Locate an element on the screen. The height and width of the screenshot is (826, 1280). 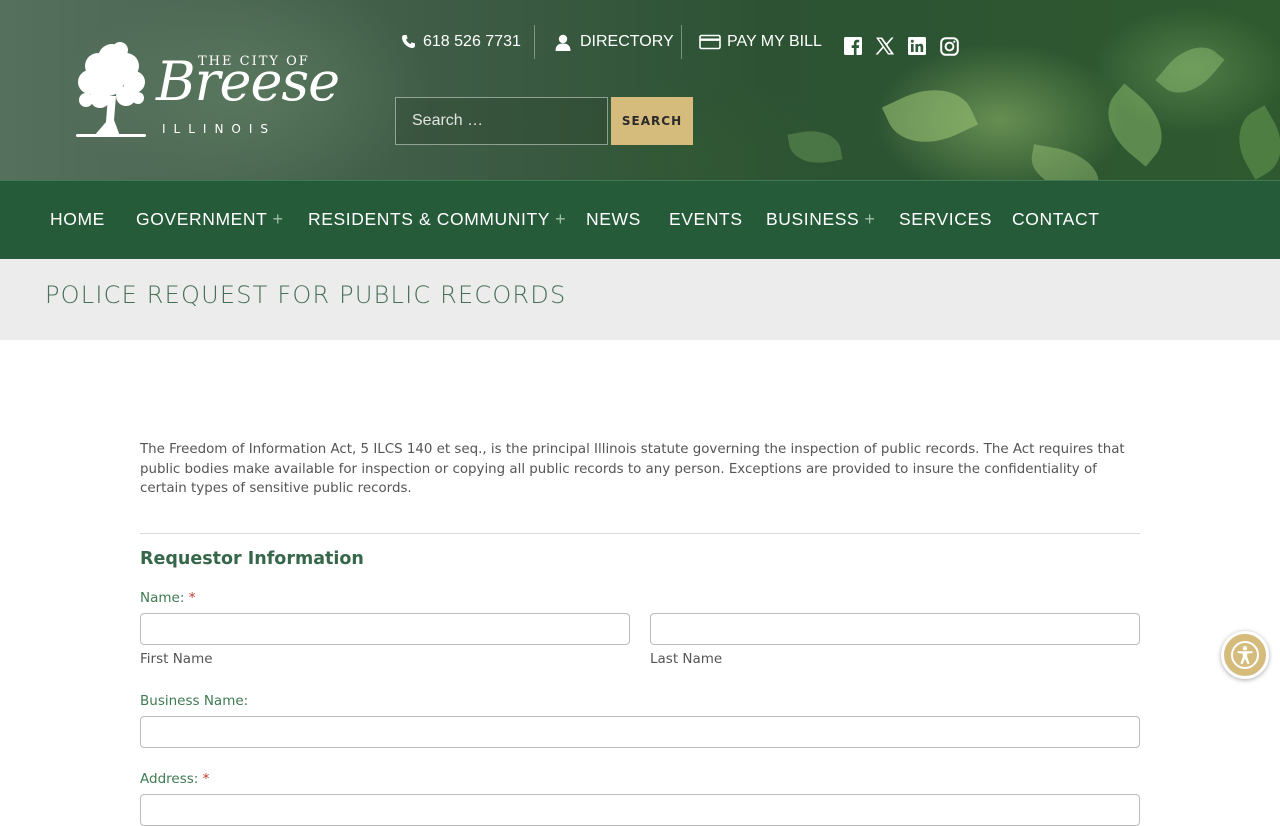
nav-item-news: NEWS is located at coordinates (613, 219).